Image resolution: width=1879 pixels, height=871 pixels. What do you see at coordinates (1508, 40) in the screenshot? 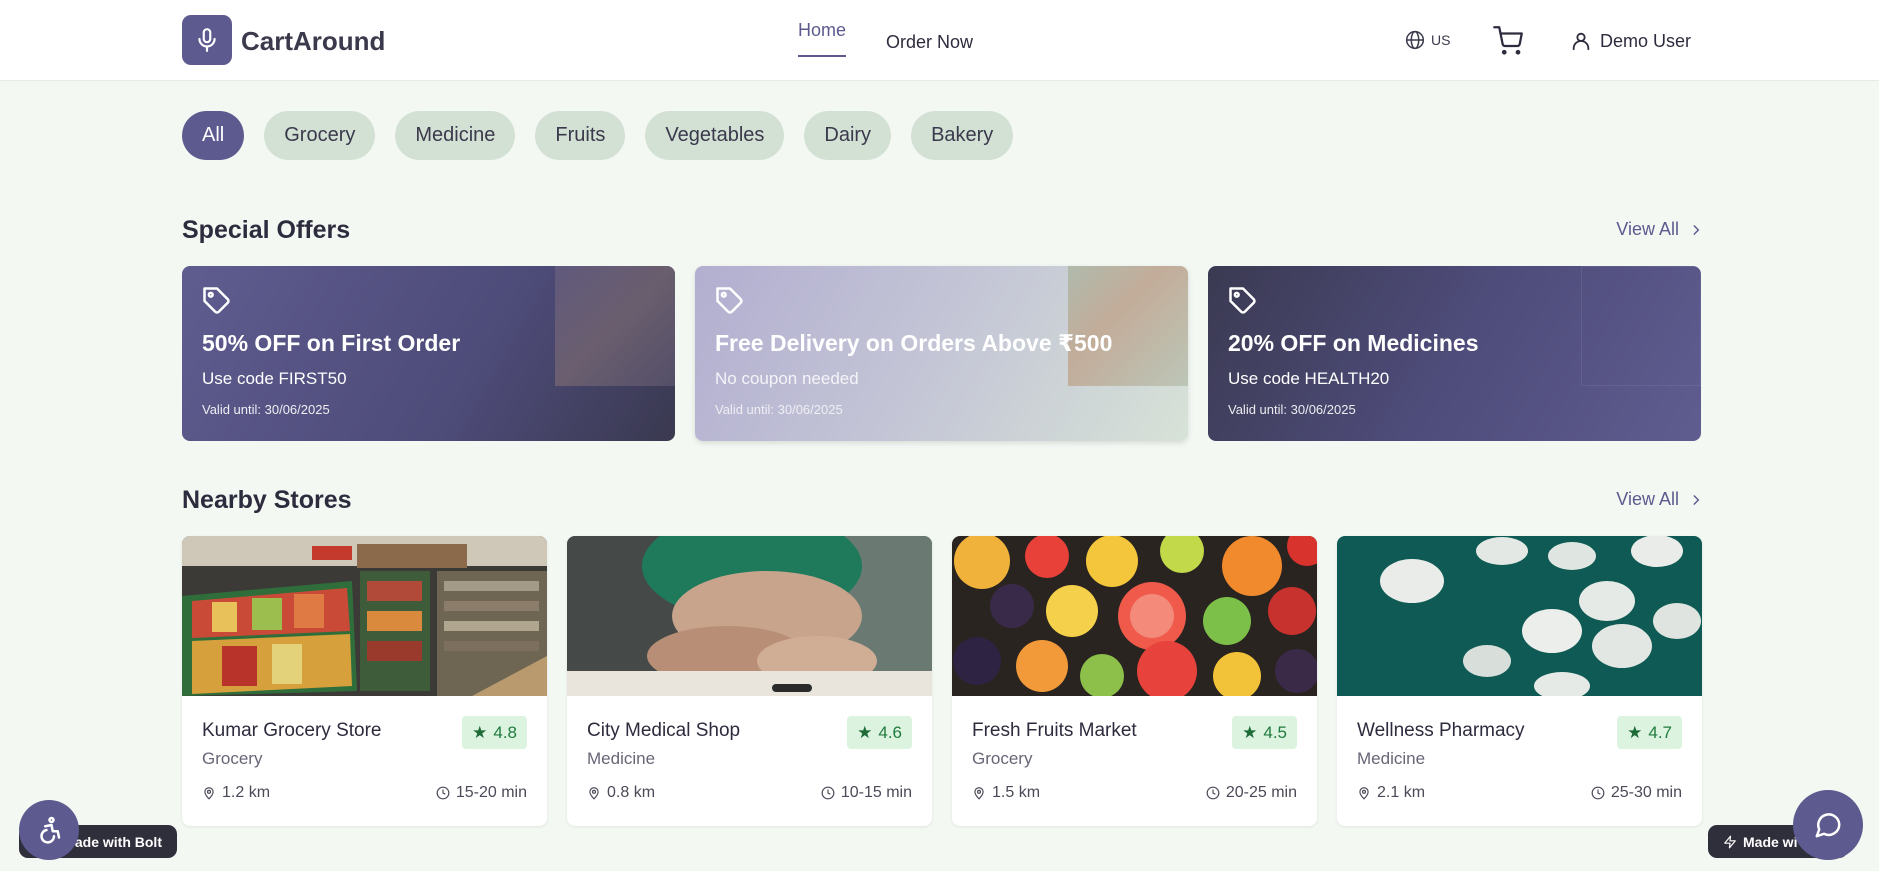
I see `cart-icon` at bounding box center [1508, 40].